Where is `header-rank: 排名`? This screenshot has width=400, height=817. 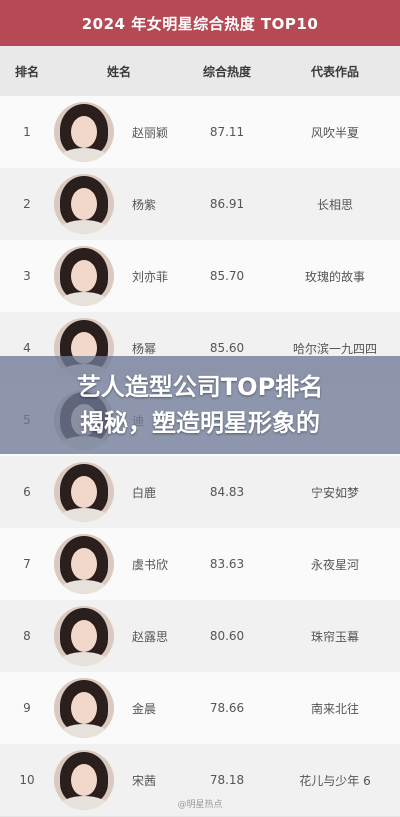 header-rank: 排名 is located at coordinates (26, 71).